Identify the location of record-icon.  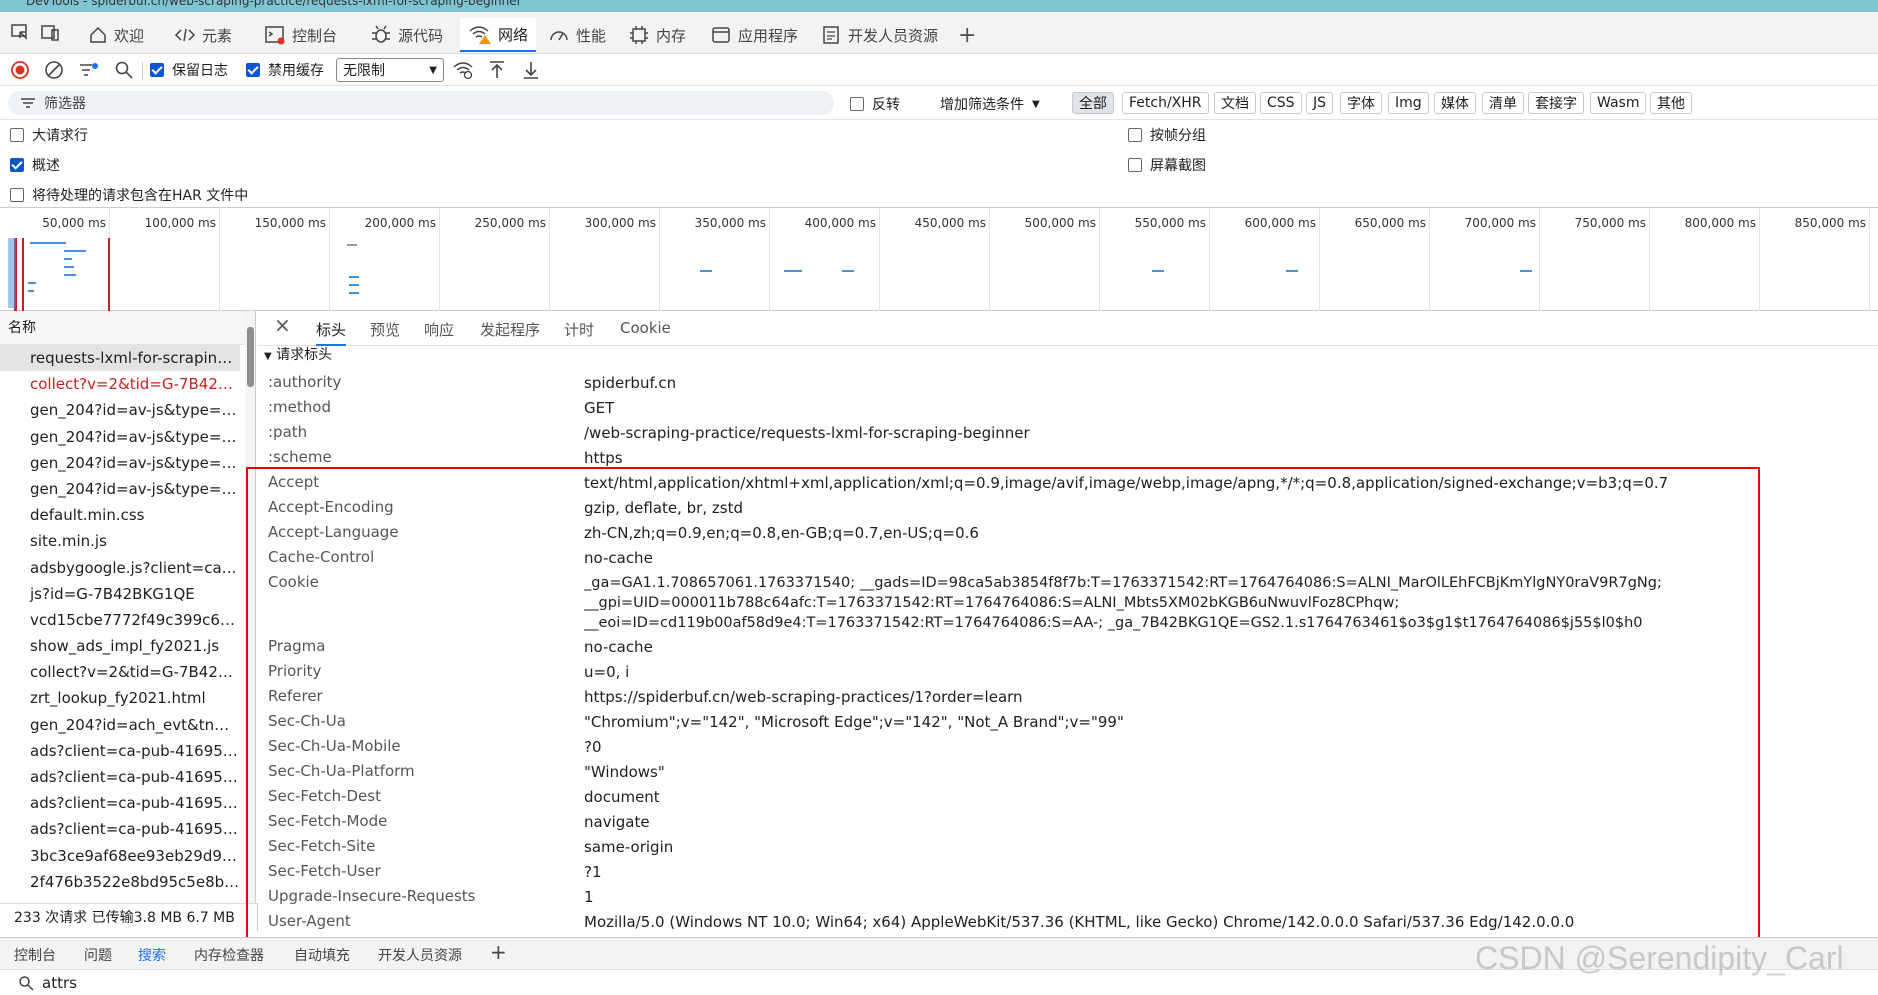
(20, 70).